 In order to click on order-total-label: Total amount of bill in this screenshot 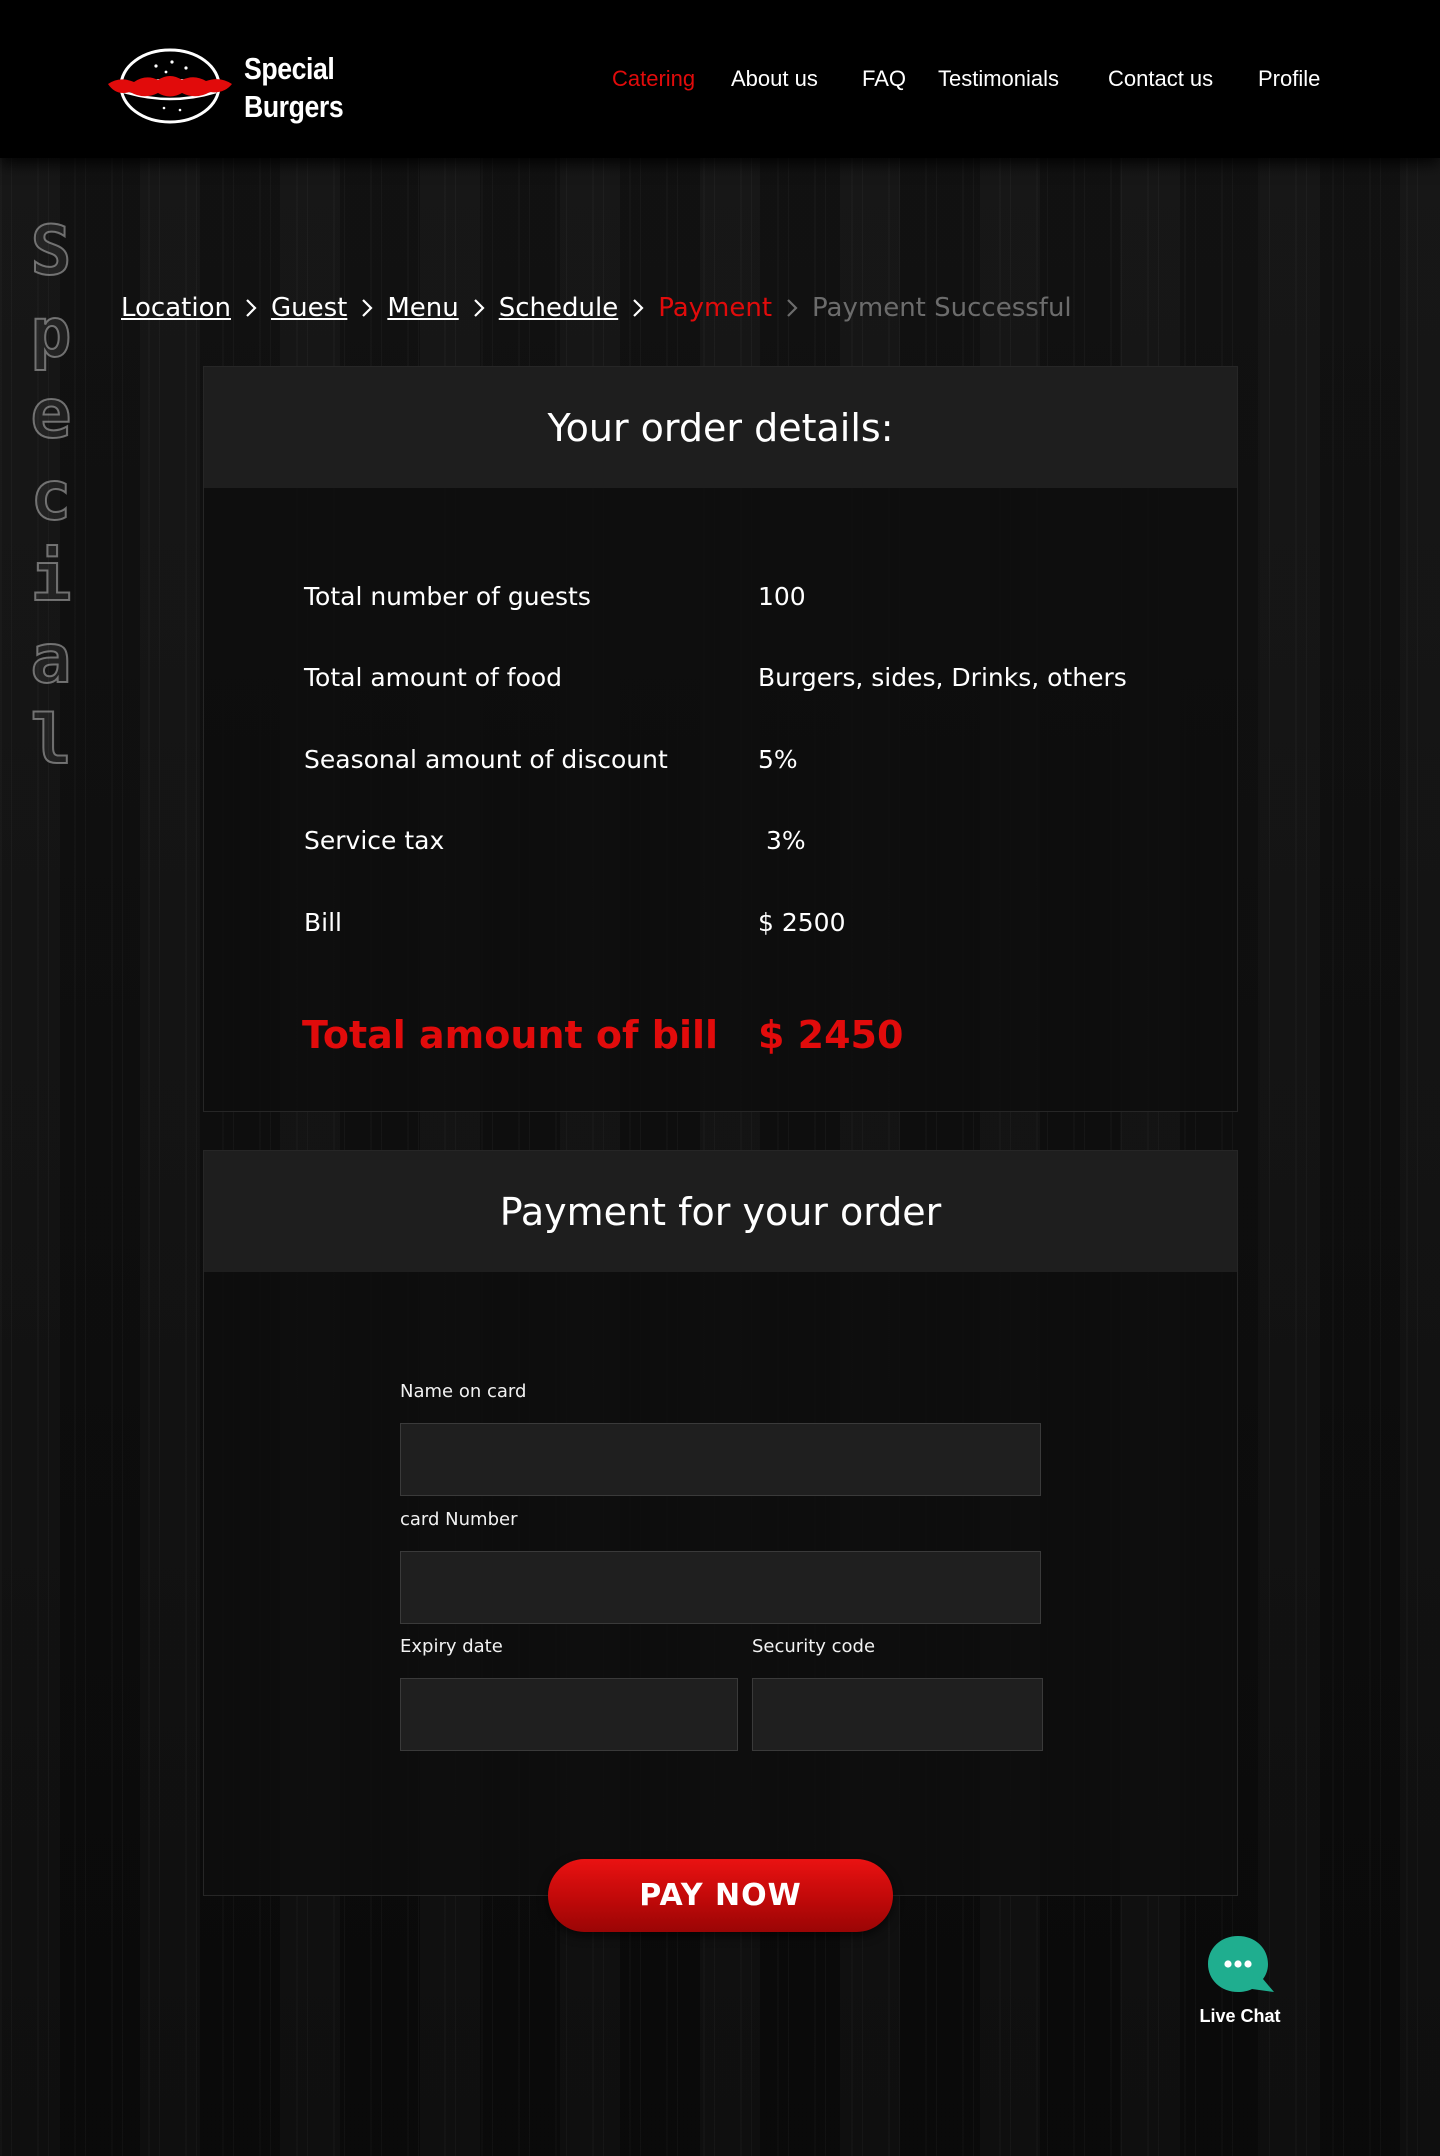, I will do `click(510, 1035)`.